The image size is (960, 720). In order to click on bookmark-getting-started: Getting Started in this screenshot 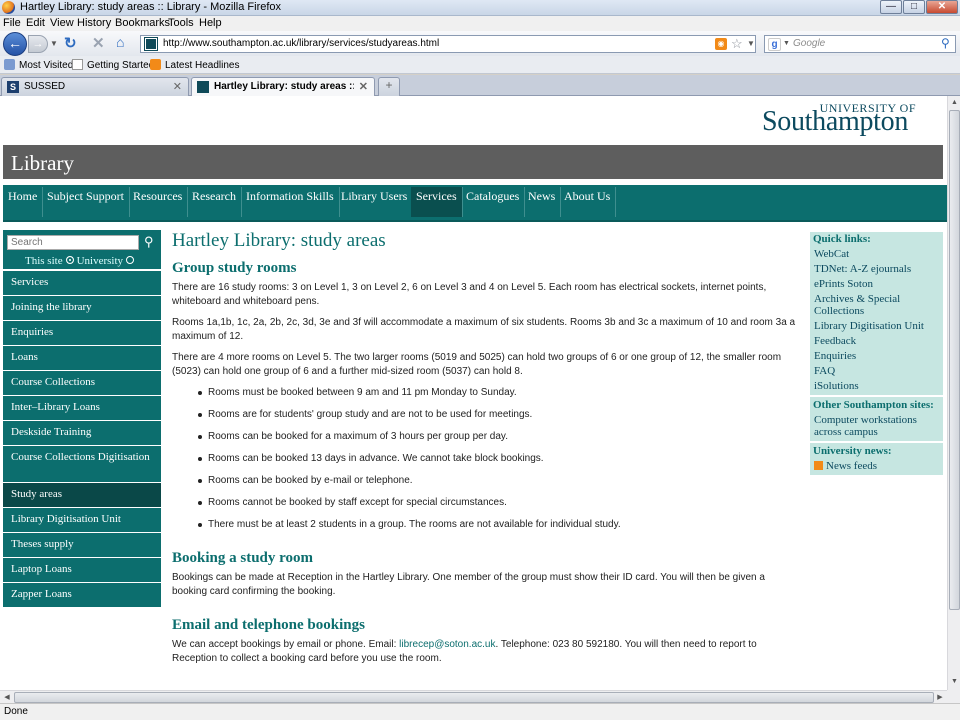, I will do `click(113, 65)`.